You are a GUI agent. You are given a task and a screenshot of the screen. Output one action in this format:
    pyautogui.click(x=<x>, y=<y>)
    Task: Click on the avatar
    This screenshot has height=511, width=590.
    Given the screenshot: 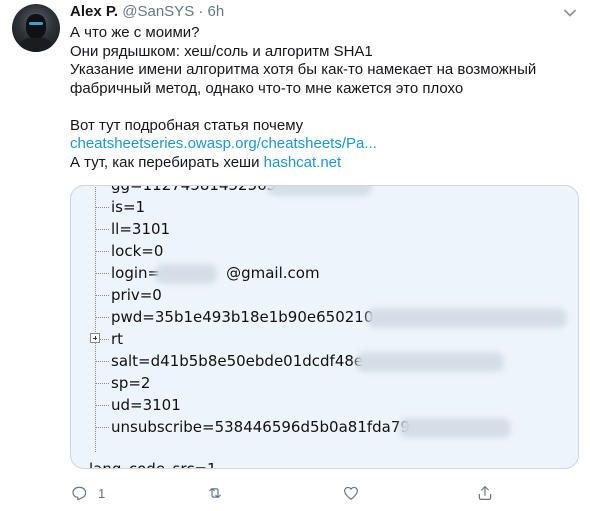 What is the action you would take?
    pyautogui.click(x=36, y=28)
    